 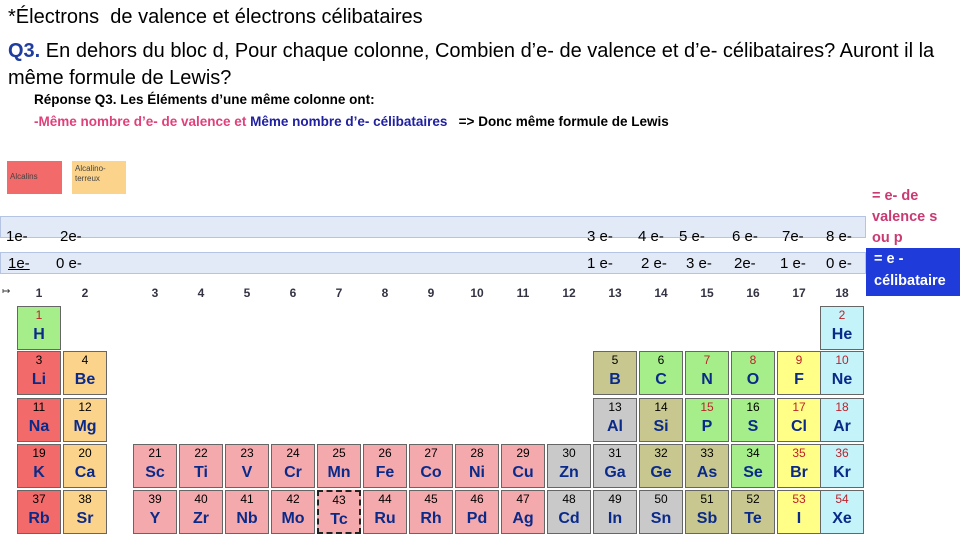 I want to click on element-cell: 2 He, so click(x=842, y=328).